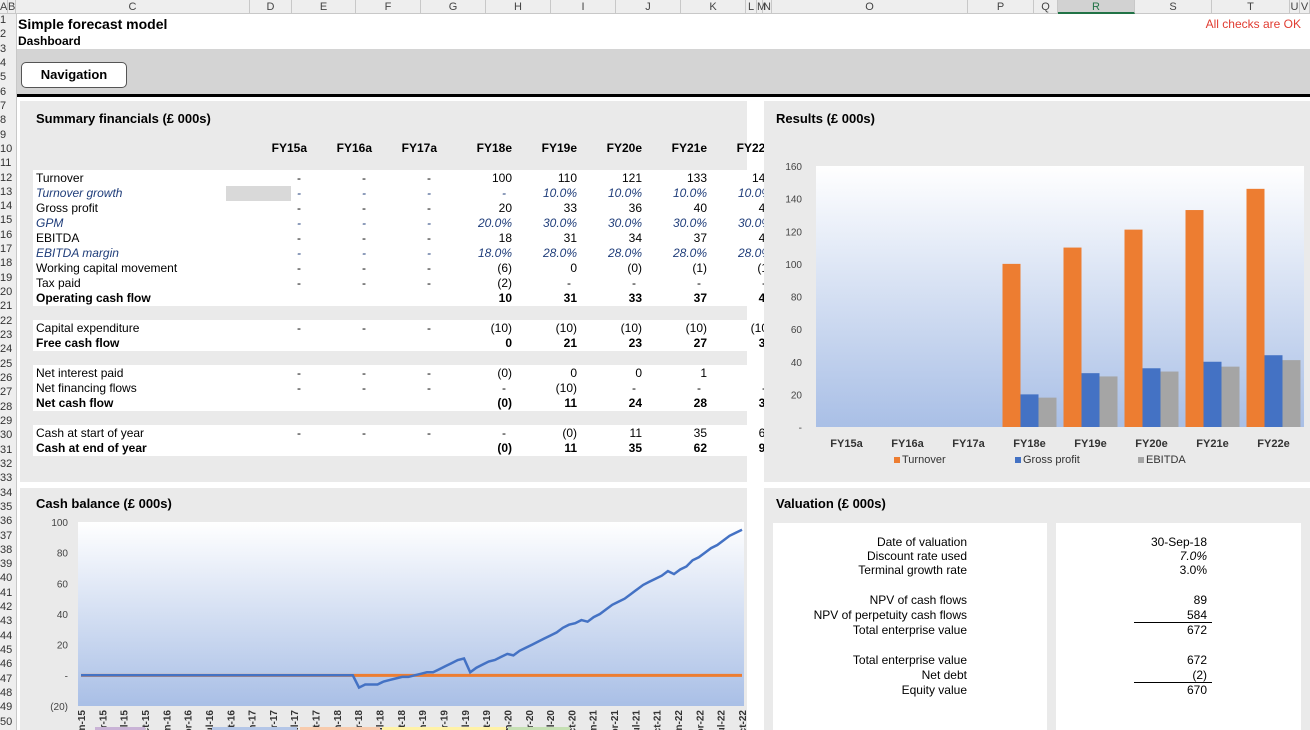 The width and height of the screenshot is (1310, 730). I want to click on row-header: 33, so click(8, 479).